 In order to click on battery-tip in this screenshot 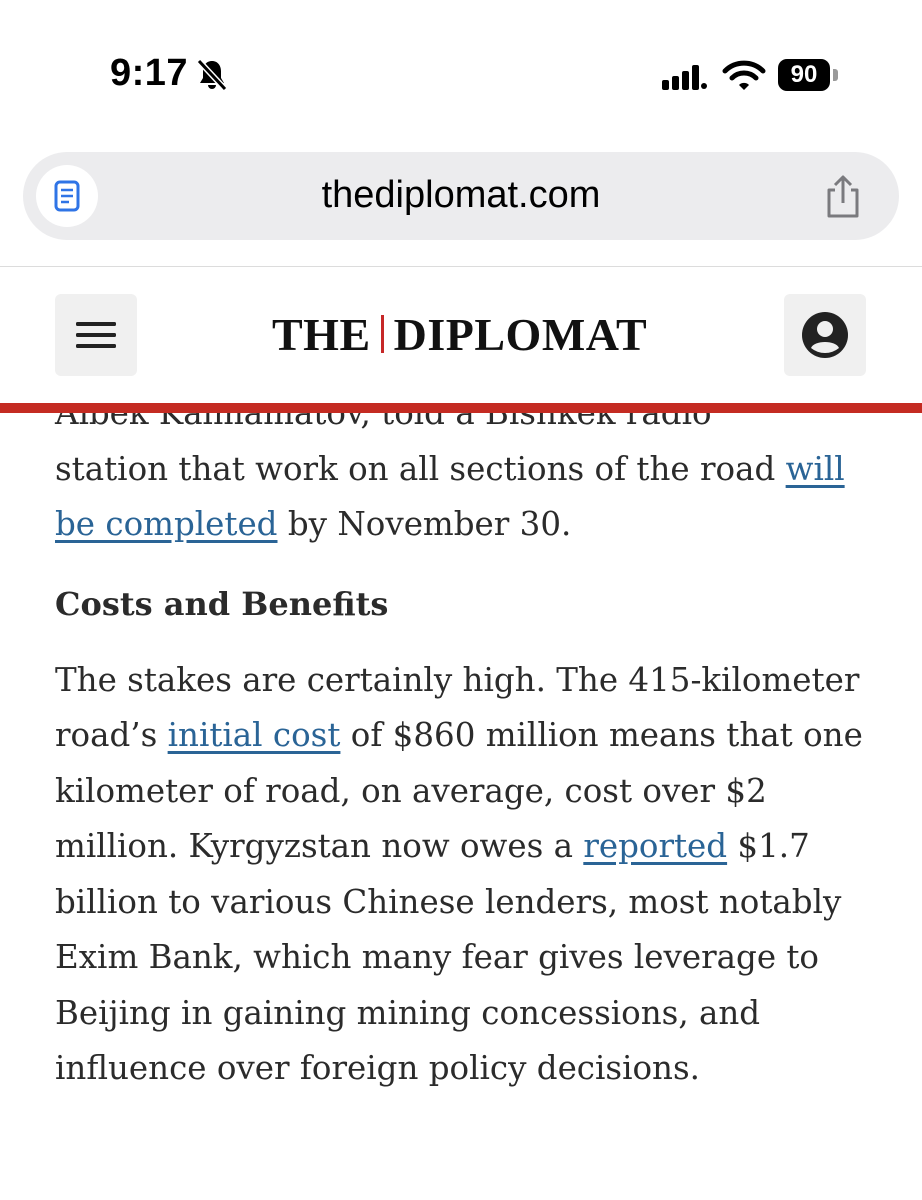, I will do `click(835, 75)`.